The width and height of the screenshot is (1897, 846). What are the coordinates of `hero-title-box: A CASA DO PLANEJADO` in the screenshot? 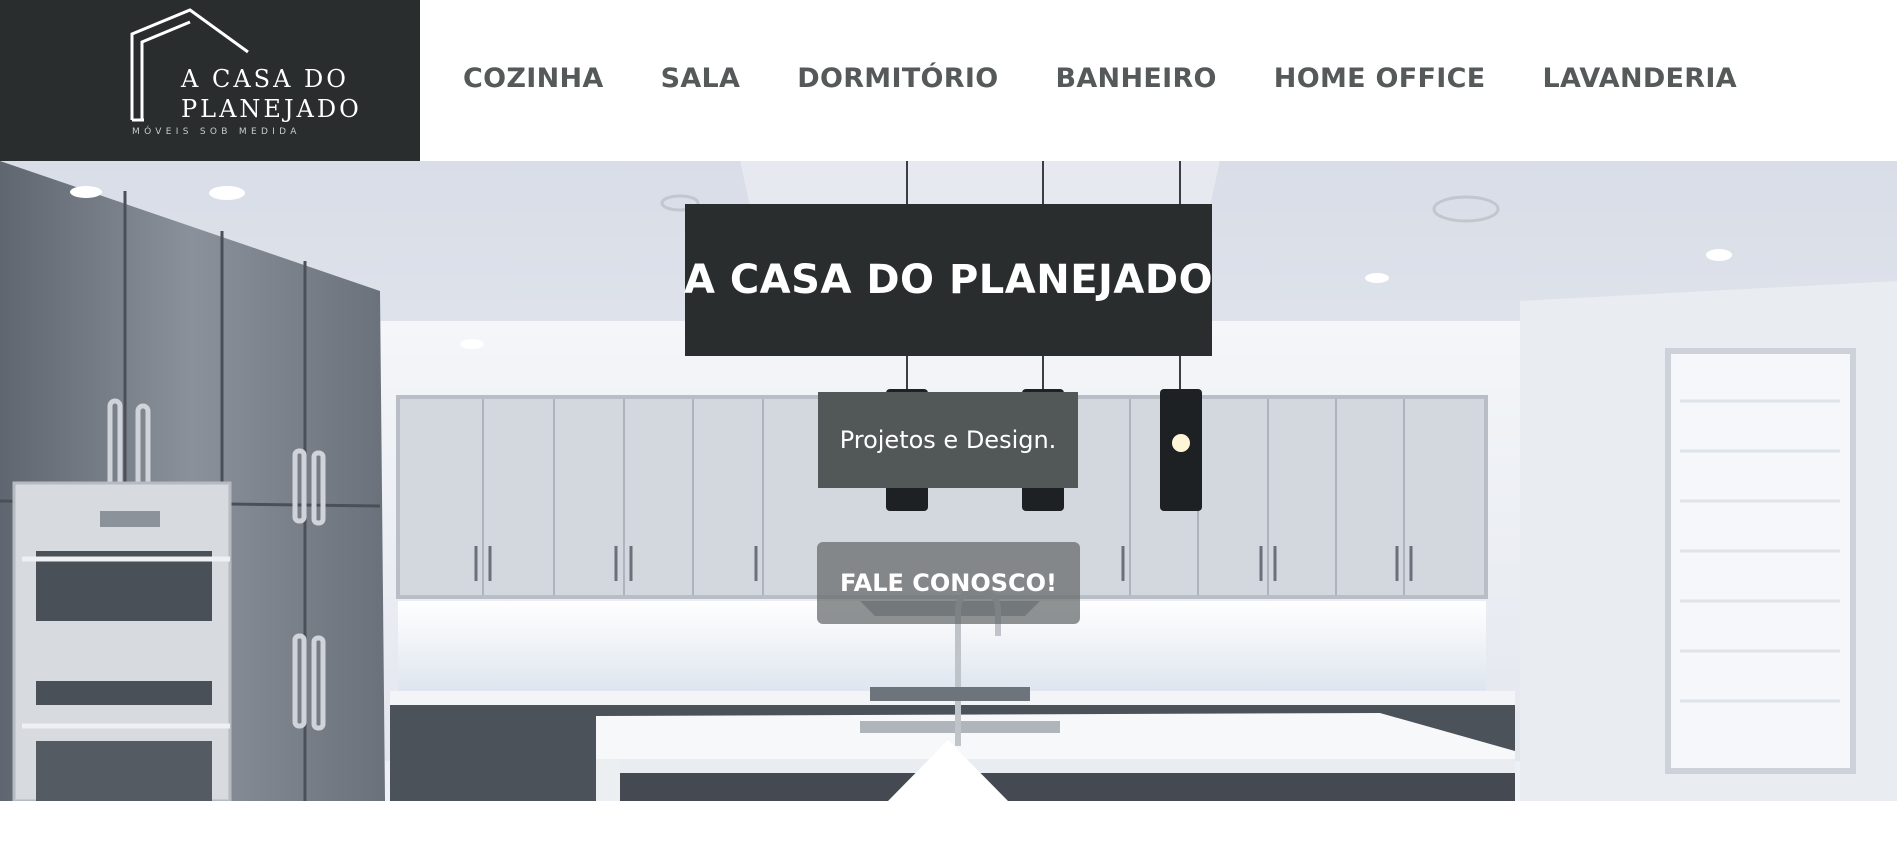 It's located at (948, 280).